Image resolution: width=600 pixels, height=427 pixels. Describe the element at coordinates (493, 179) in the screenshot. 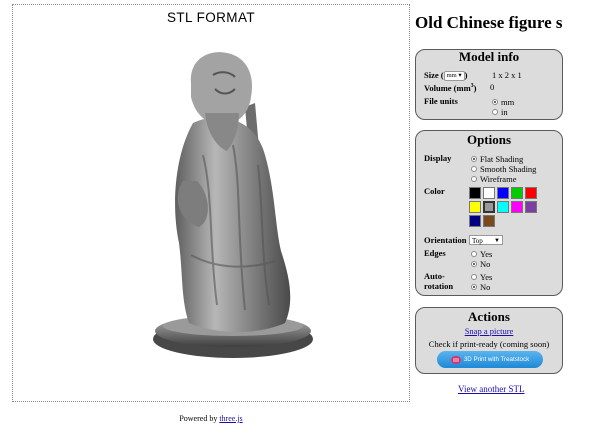

I see `display-radio-wireframe: Wireframe` at that location.